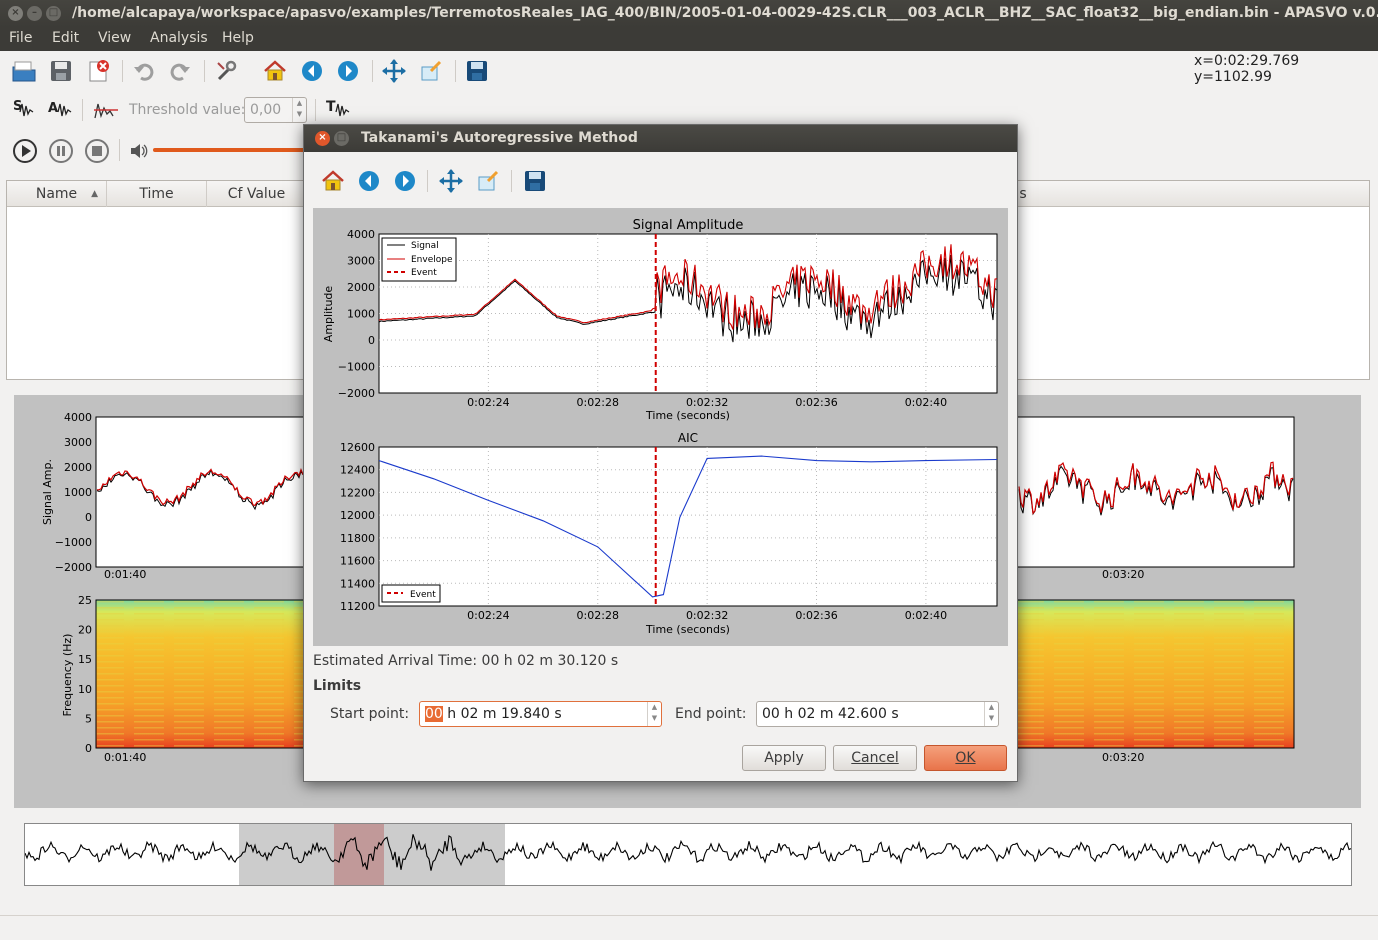 The image size is (1378, 940). What do you see at coordinates (238, 38) in the screenshot?
I see `menu-help: Help` at bounding box center [238, 38].